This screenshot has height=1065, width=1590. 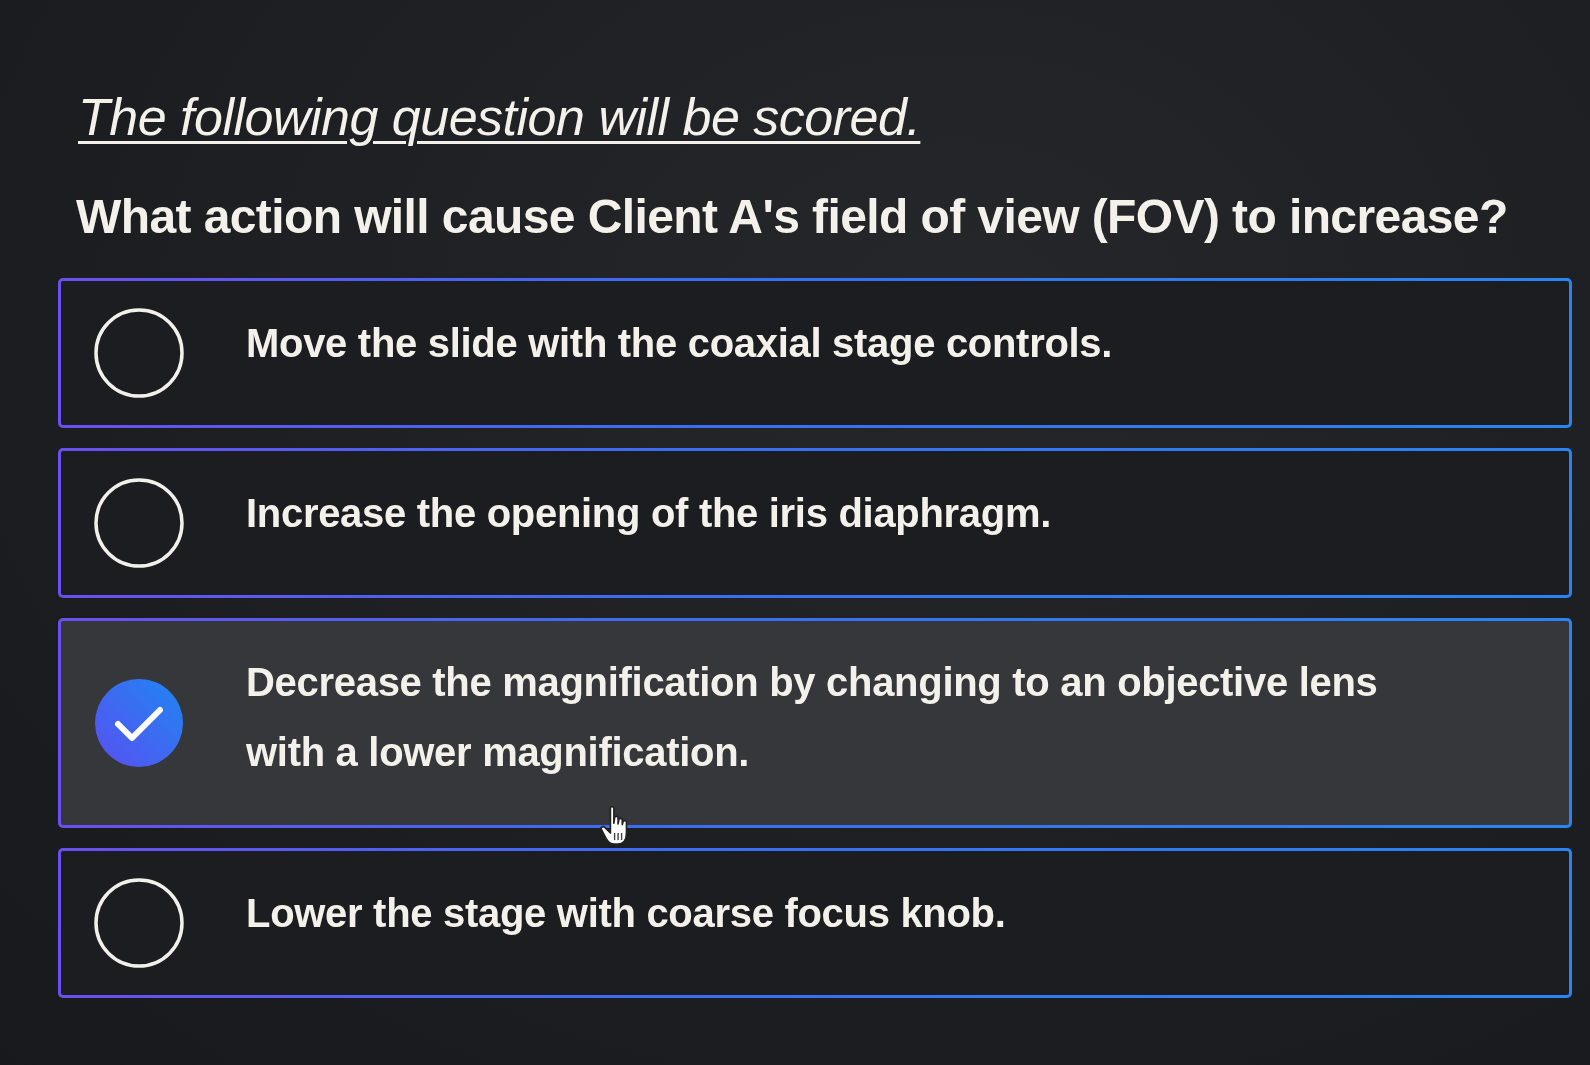 What do you see at coordinates (815, 353) in the screenshot?
I see `answer-option: Move the slide with the coaxial stage controls.` at bounding box center [815, 353].